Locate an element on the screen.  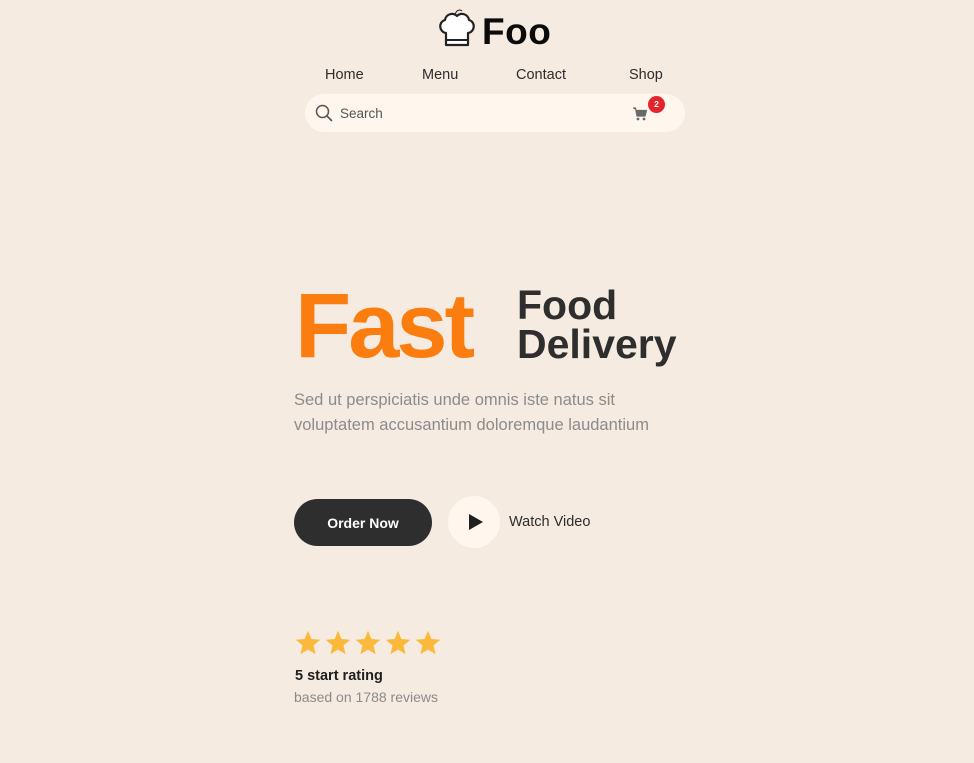
hero-title-highlight: Fast is located at coordinates (385, 326).